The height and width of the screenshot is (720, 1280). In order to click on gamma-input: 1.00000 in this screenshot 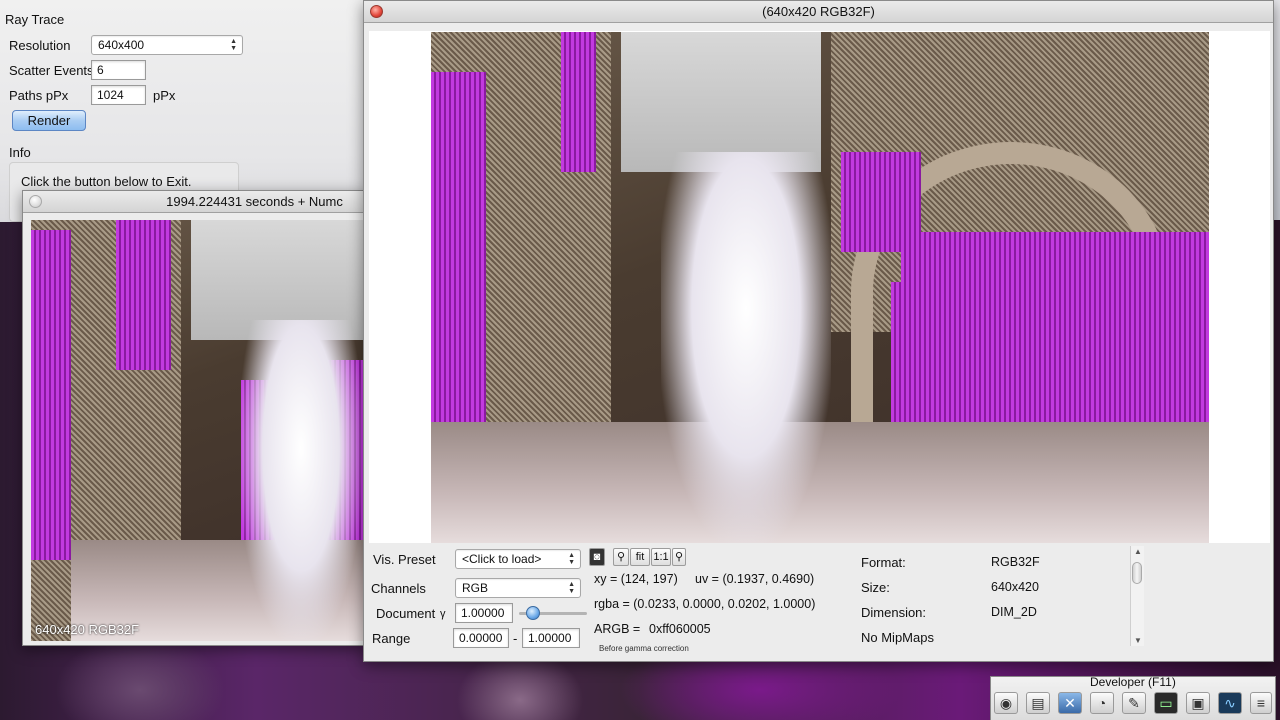, I will do `click(484, 613)`.